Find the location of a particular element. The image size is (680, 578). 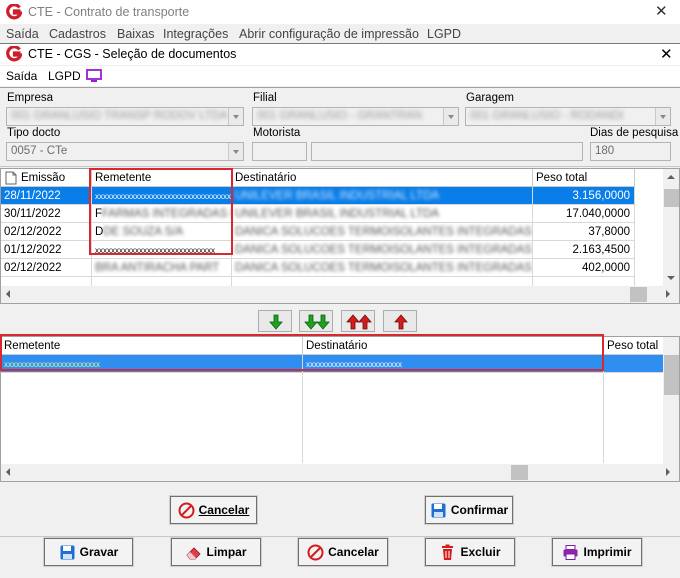

cancel-selection-button: Cancelar is located at coordinates (213, 510).